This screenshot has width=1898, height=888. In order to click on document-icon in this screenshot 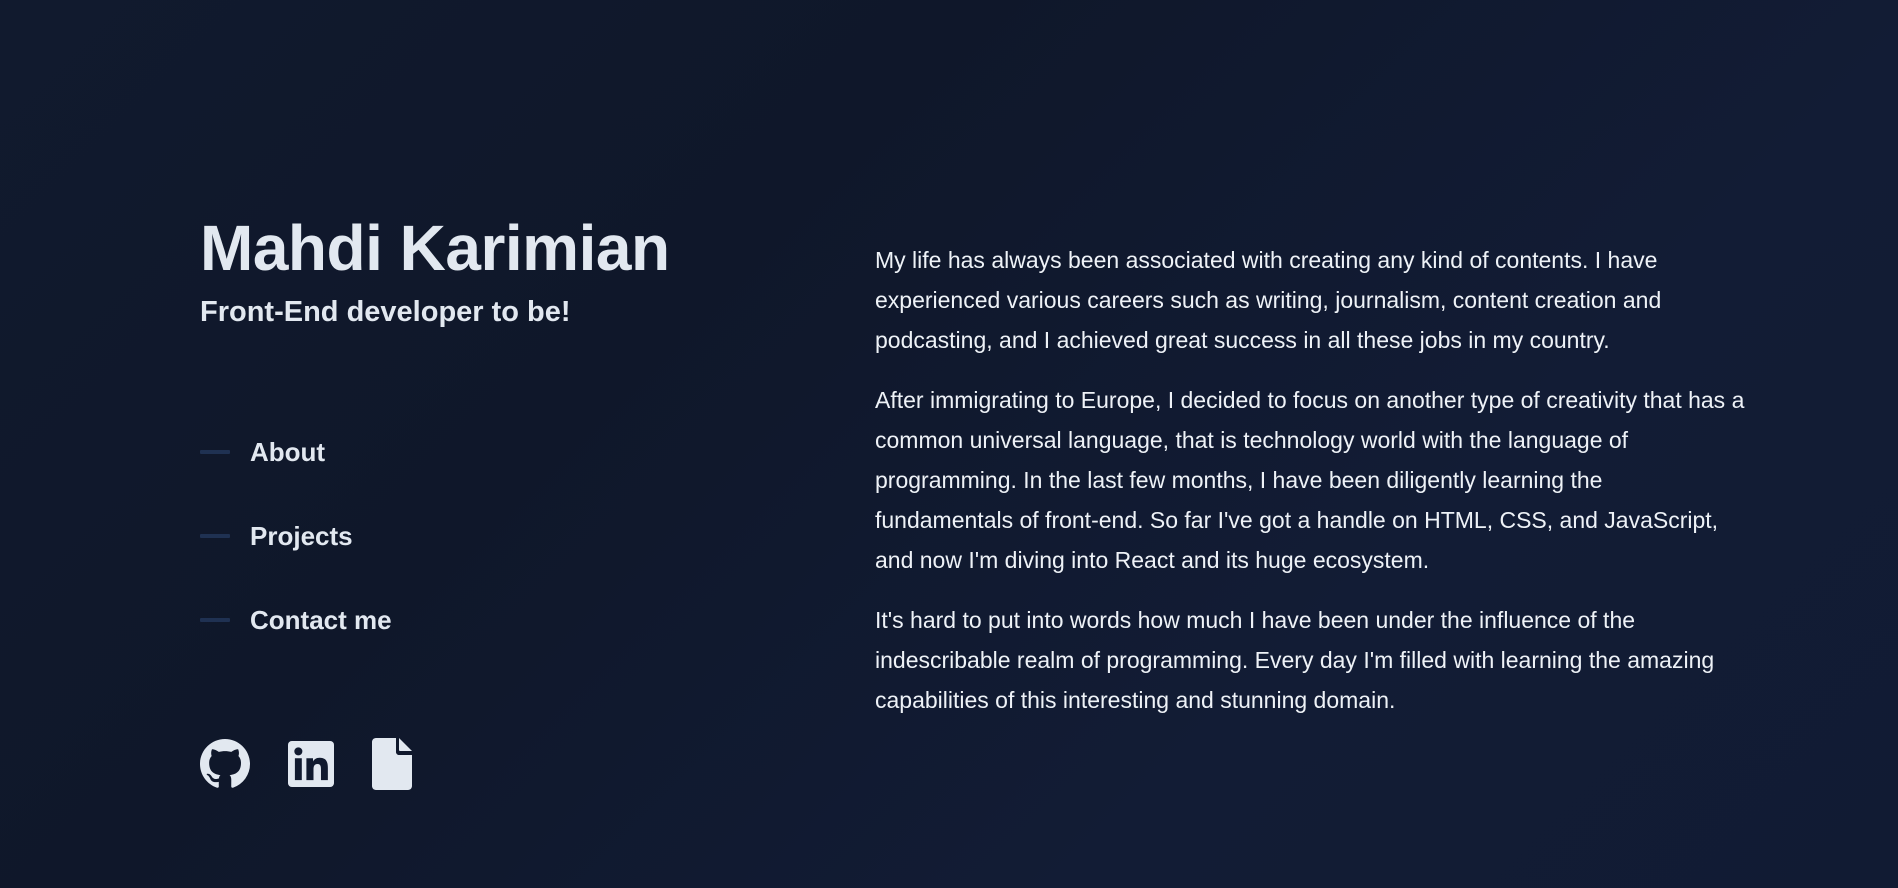, I will do `click(392, 764)`.